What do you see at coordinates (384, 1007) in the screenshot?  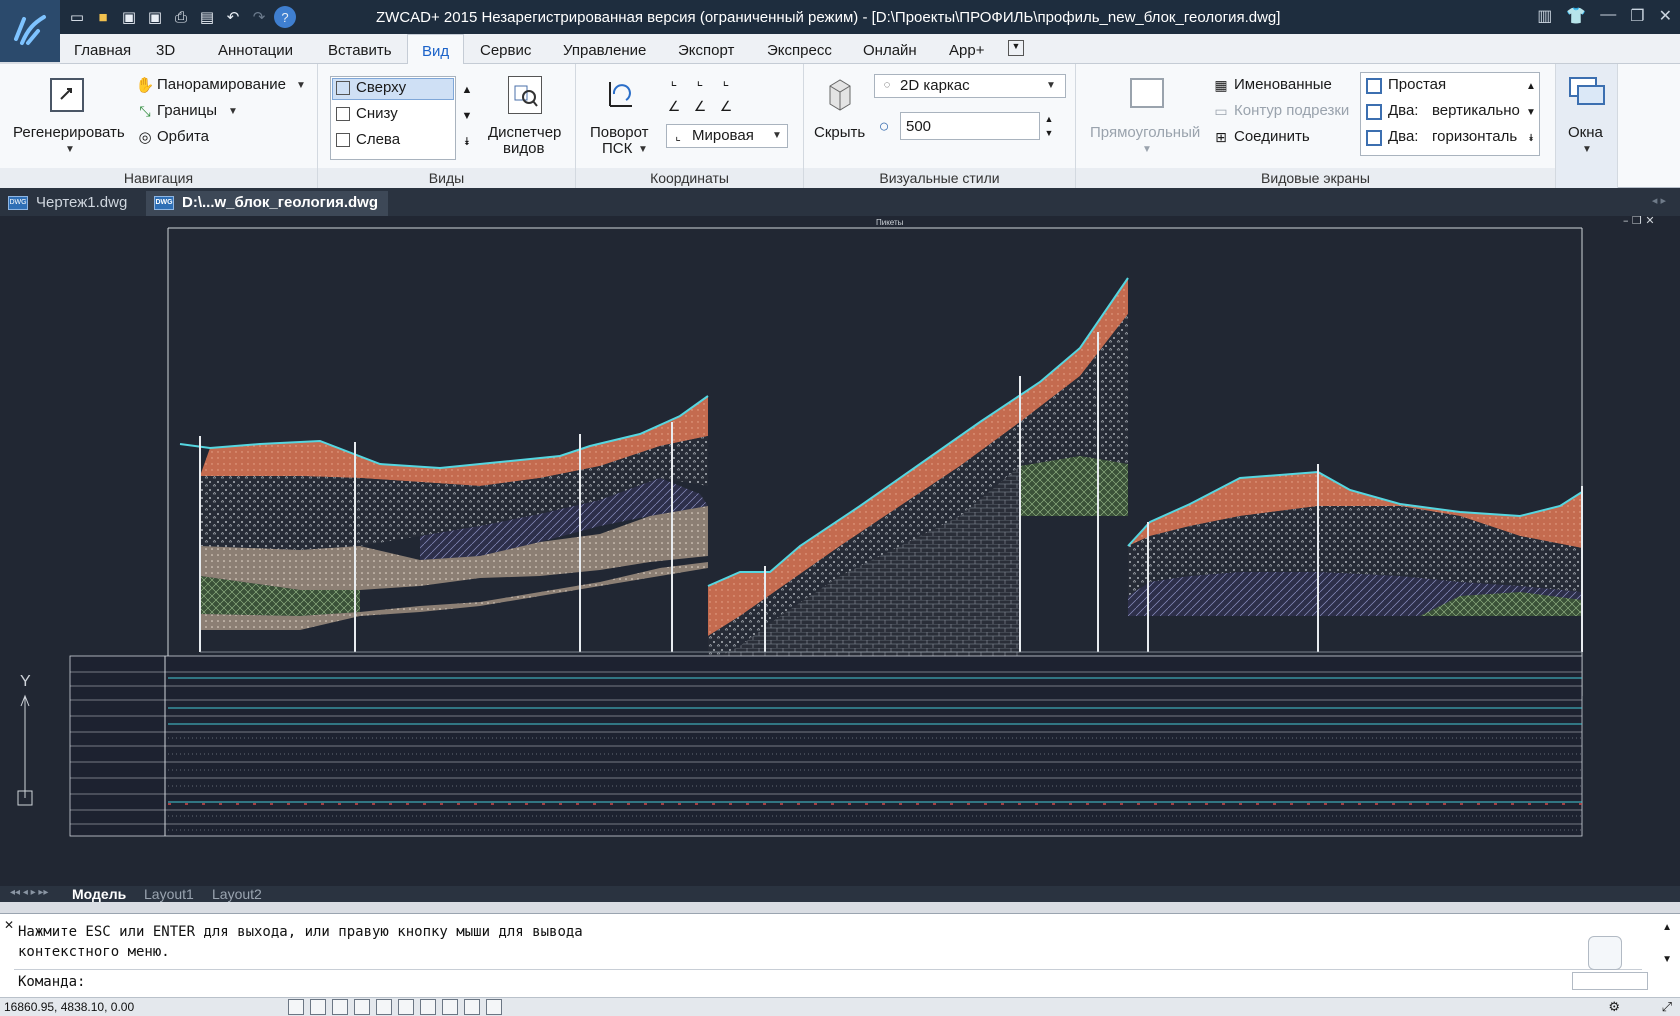 I see `osnap-icon` at bounding box center [384, 1007].